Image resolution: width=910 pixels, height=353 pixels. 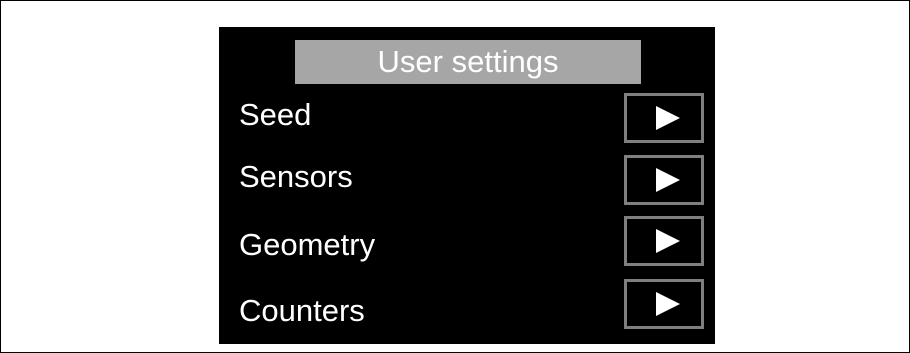 I want to click on menu-item-counters: Counters, so click(x=467, y=315).